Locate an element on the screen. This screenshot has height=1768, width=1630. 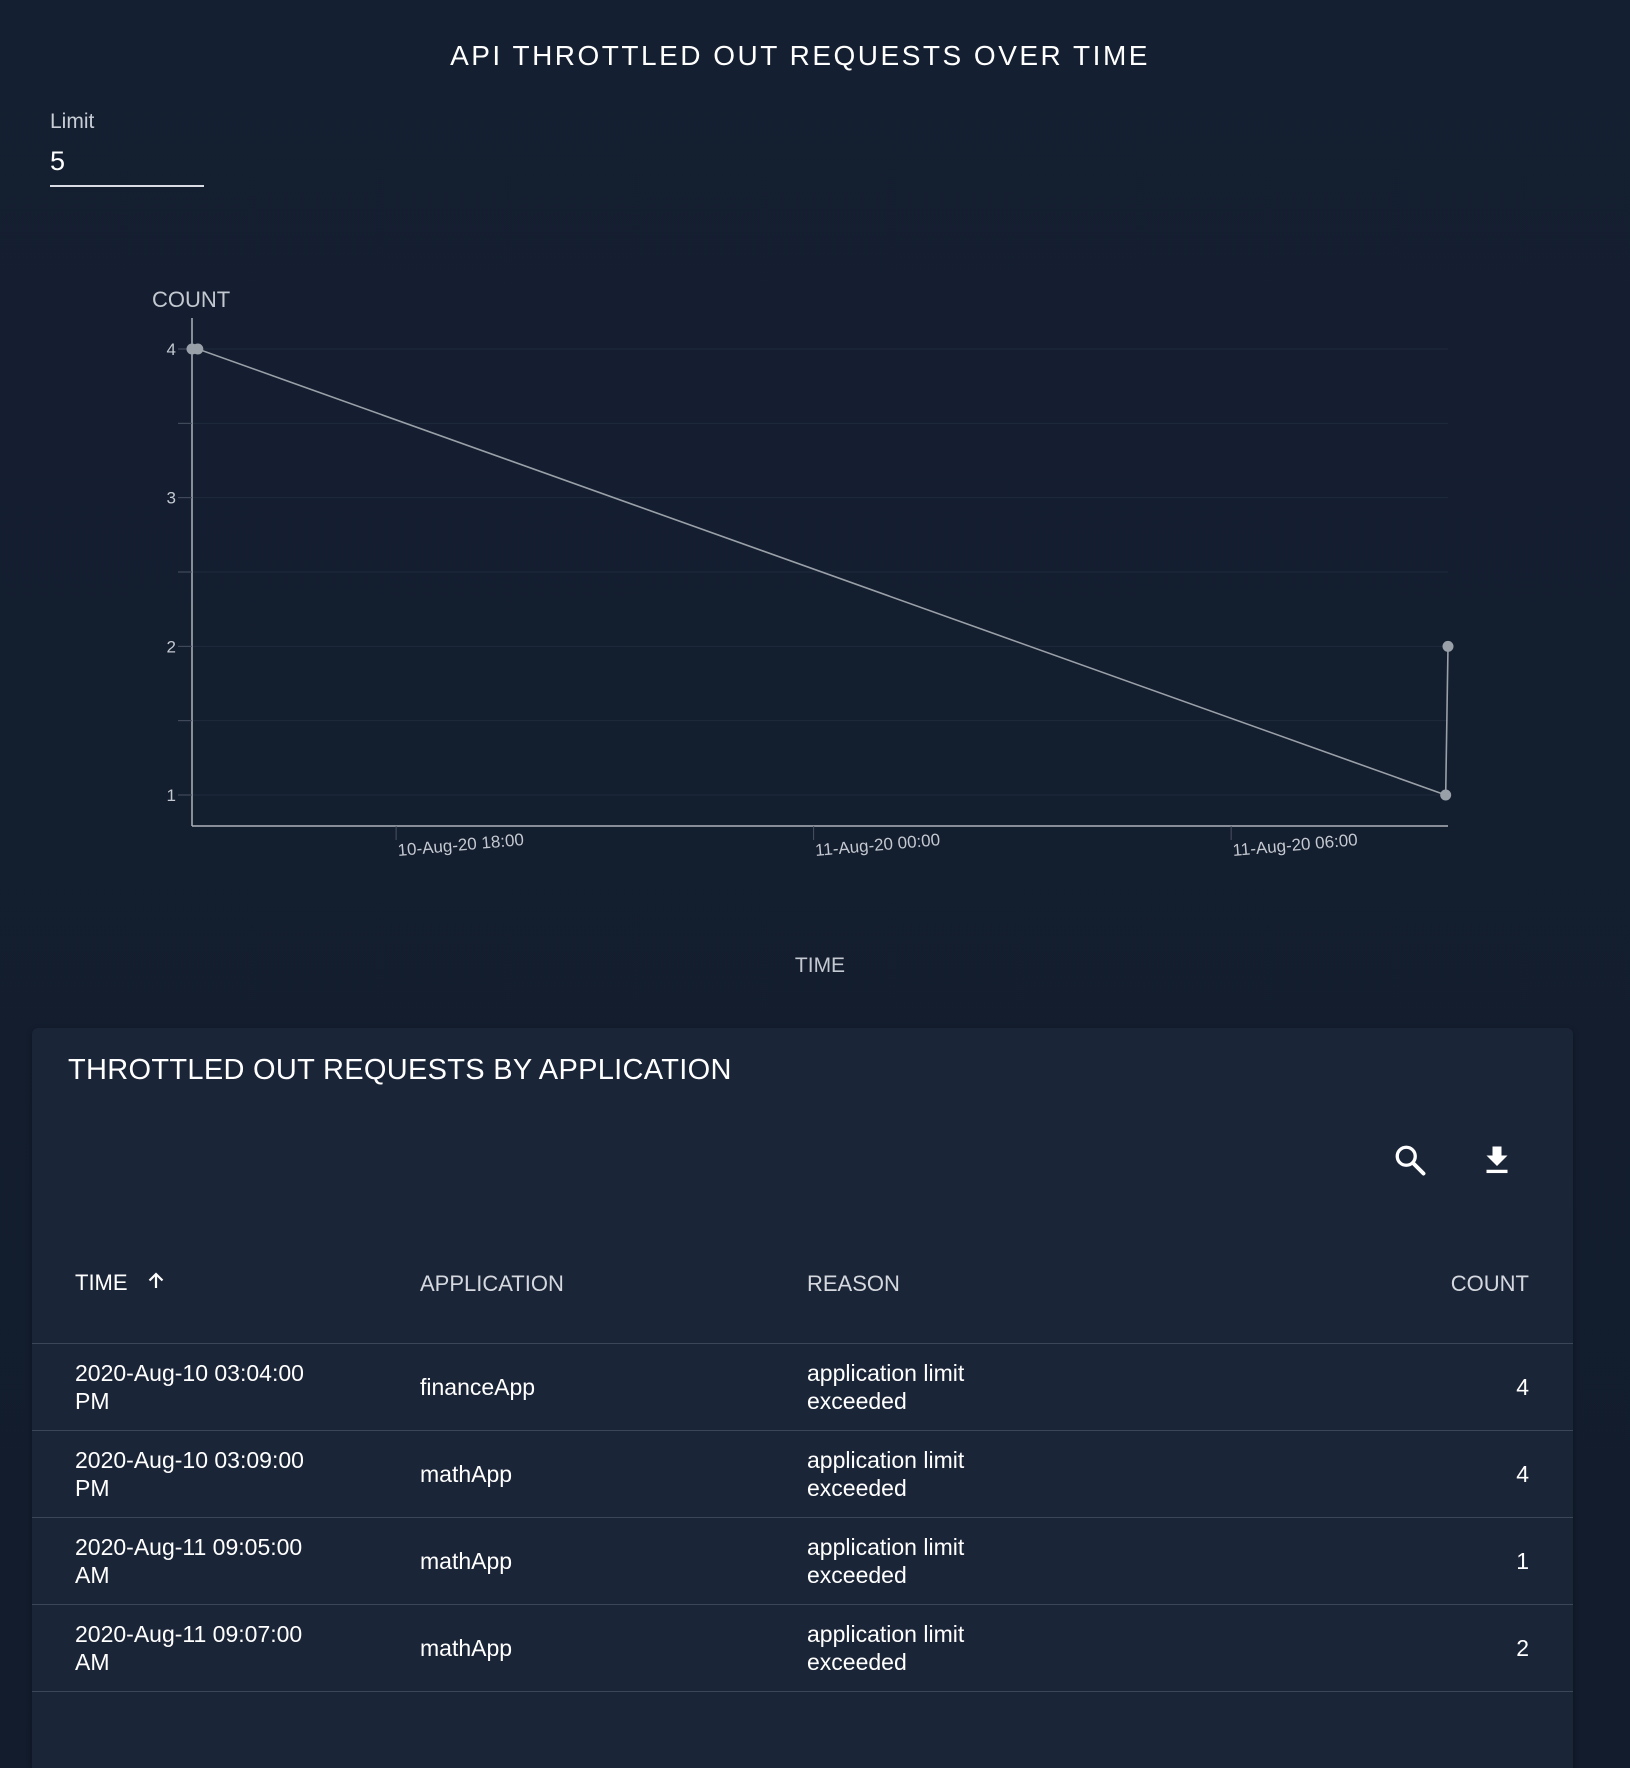
cell-time: 2020-Aug-11 09:07:00 AM is located at coordinates (225, 1648).